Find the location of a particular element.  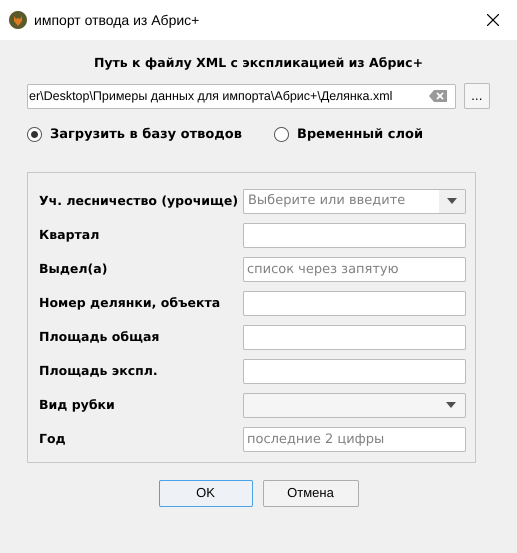

field-label: Уч. лесничество (урочище) is located at coordinates (139, 201).